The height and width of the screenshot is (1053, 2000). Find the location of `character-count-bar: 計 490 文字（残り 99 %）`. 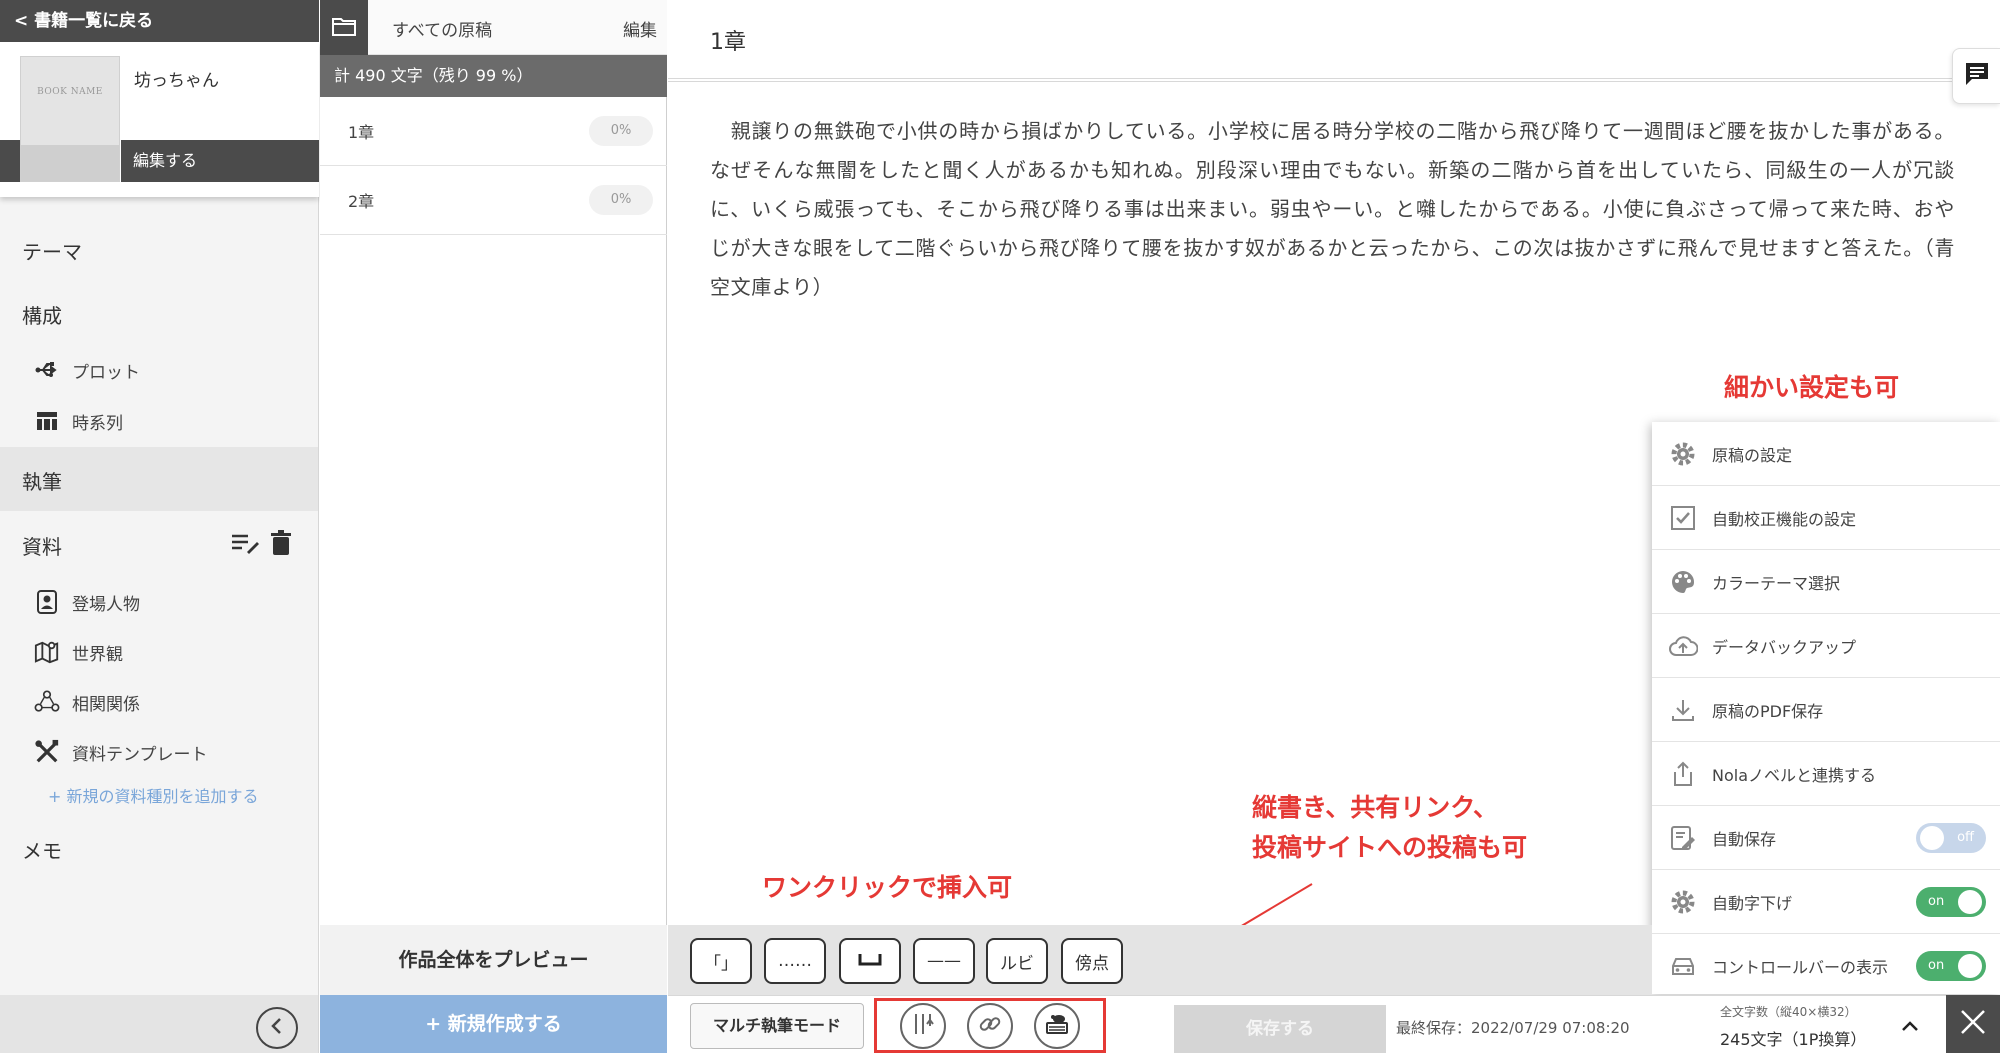

character-count-bar: 計 490 文字（残り 99 %） is located at coordinates (493, 76).